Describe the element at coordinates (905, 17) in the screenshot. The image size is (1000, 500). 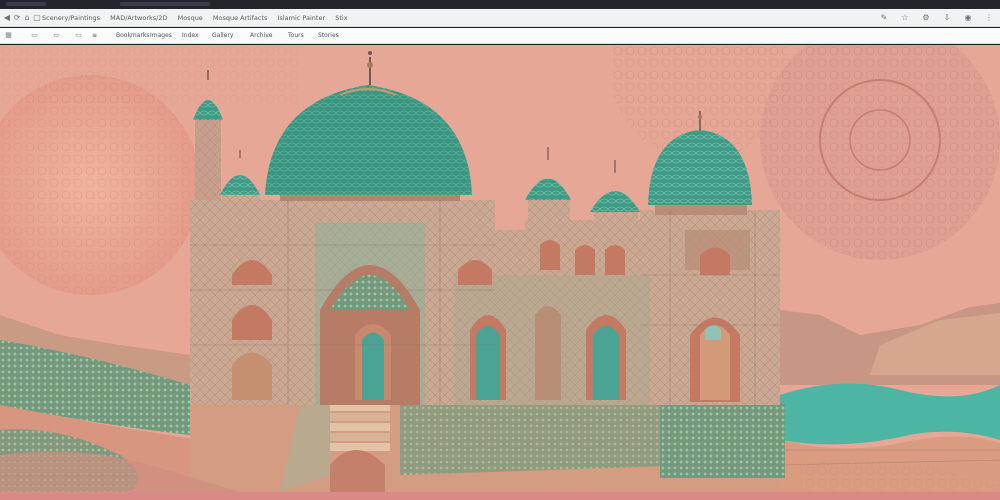
I see `star-icon: ☆` at that location.